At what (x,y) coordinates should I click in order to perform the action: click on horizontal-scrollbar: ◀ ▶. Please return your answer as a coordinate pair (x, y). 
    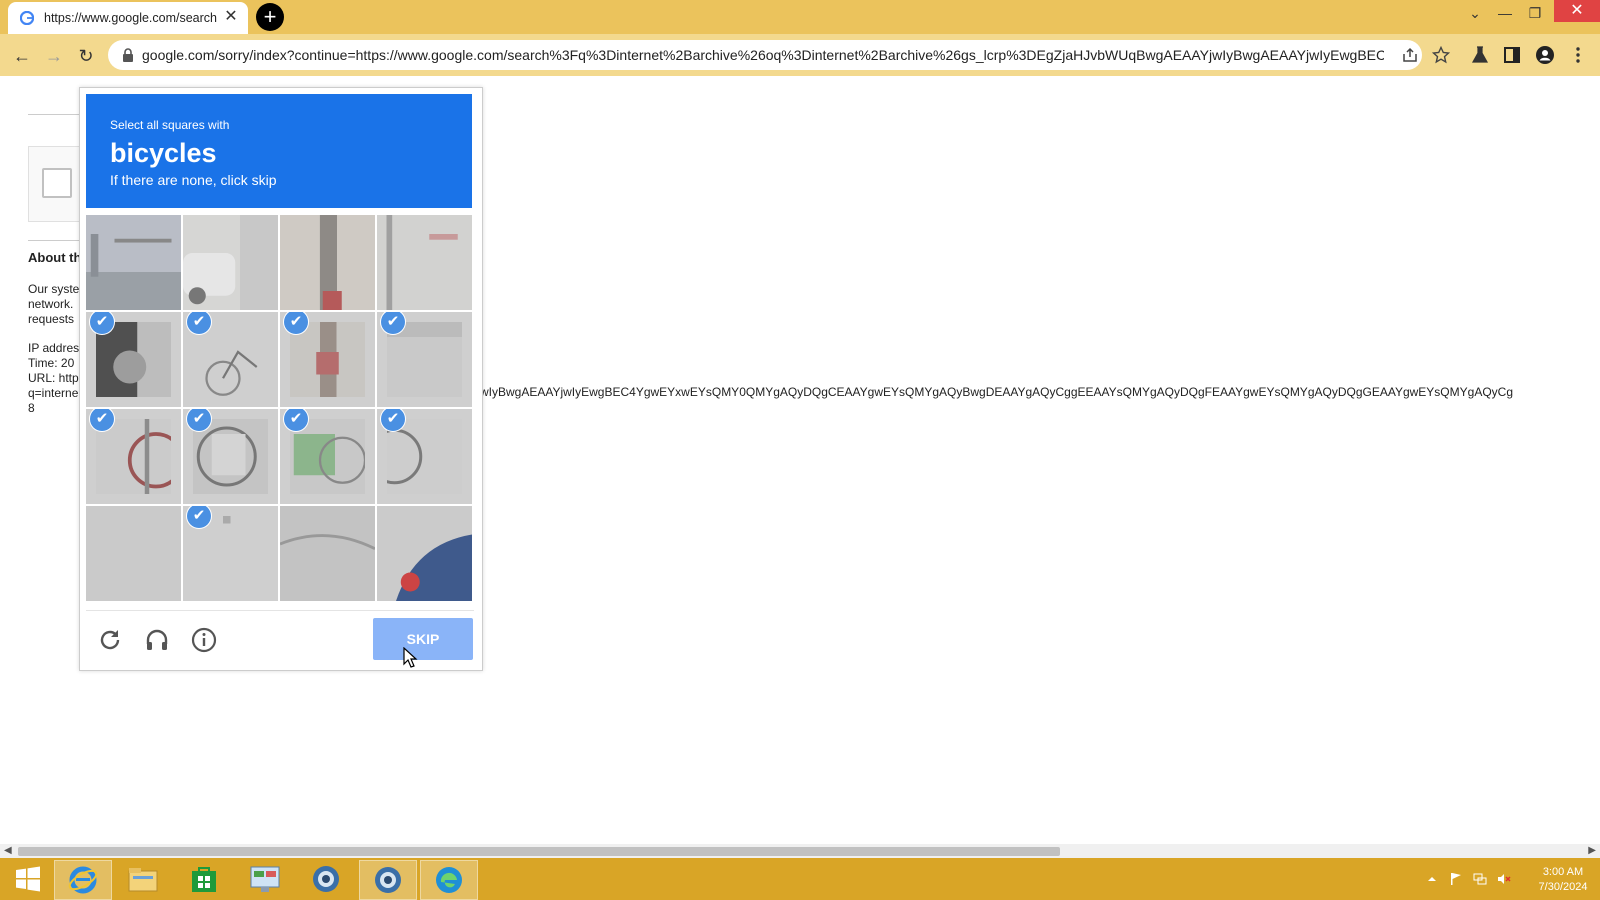
    Looking at the image, I should click on (800, 851).